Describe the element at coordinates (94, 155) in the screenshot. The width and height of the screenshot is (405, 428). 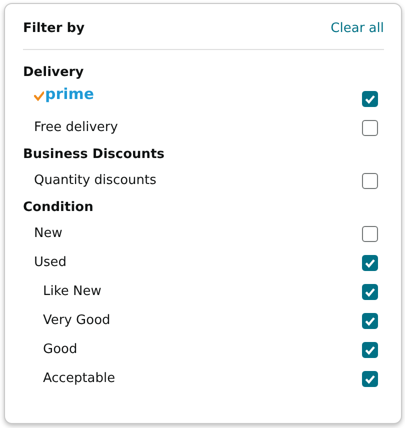
I see `section-heading: Business Discounts` at that location.